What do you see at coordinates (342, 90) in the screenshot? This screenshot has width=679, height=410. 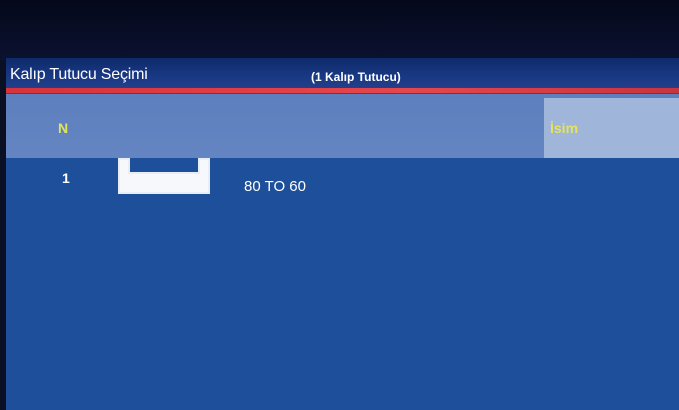 I see `title-underline` at bounding box center [342, 90].